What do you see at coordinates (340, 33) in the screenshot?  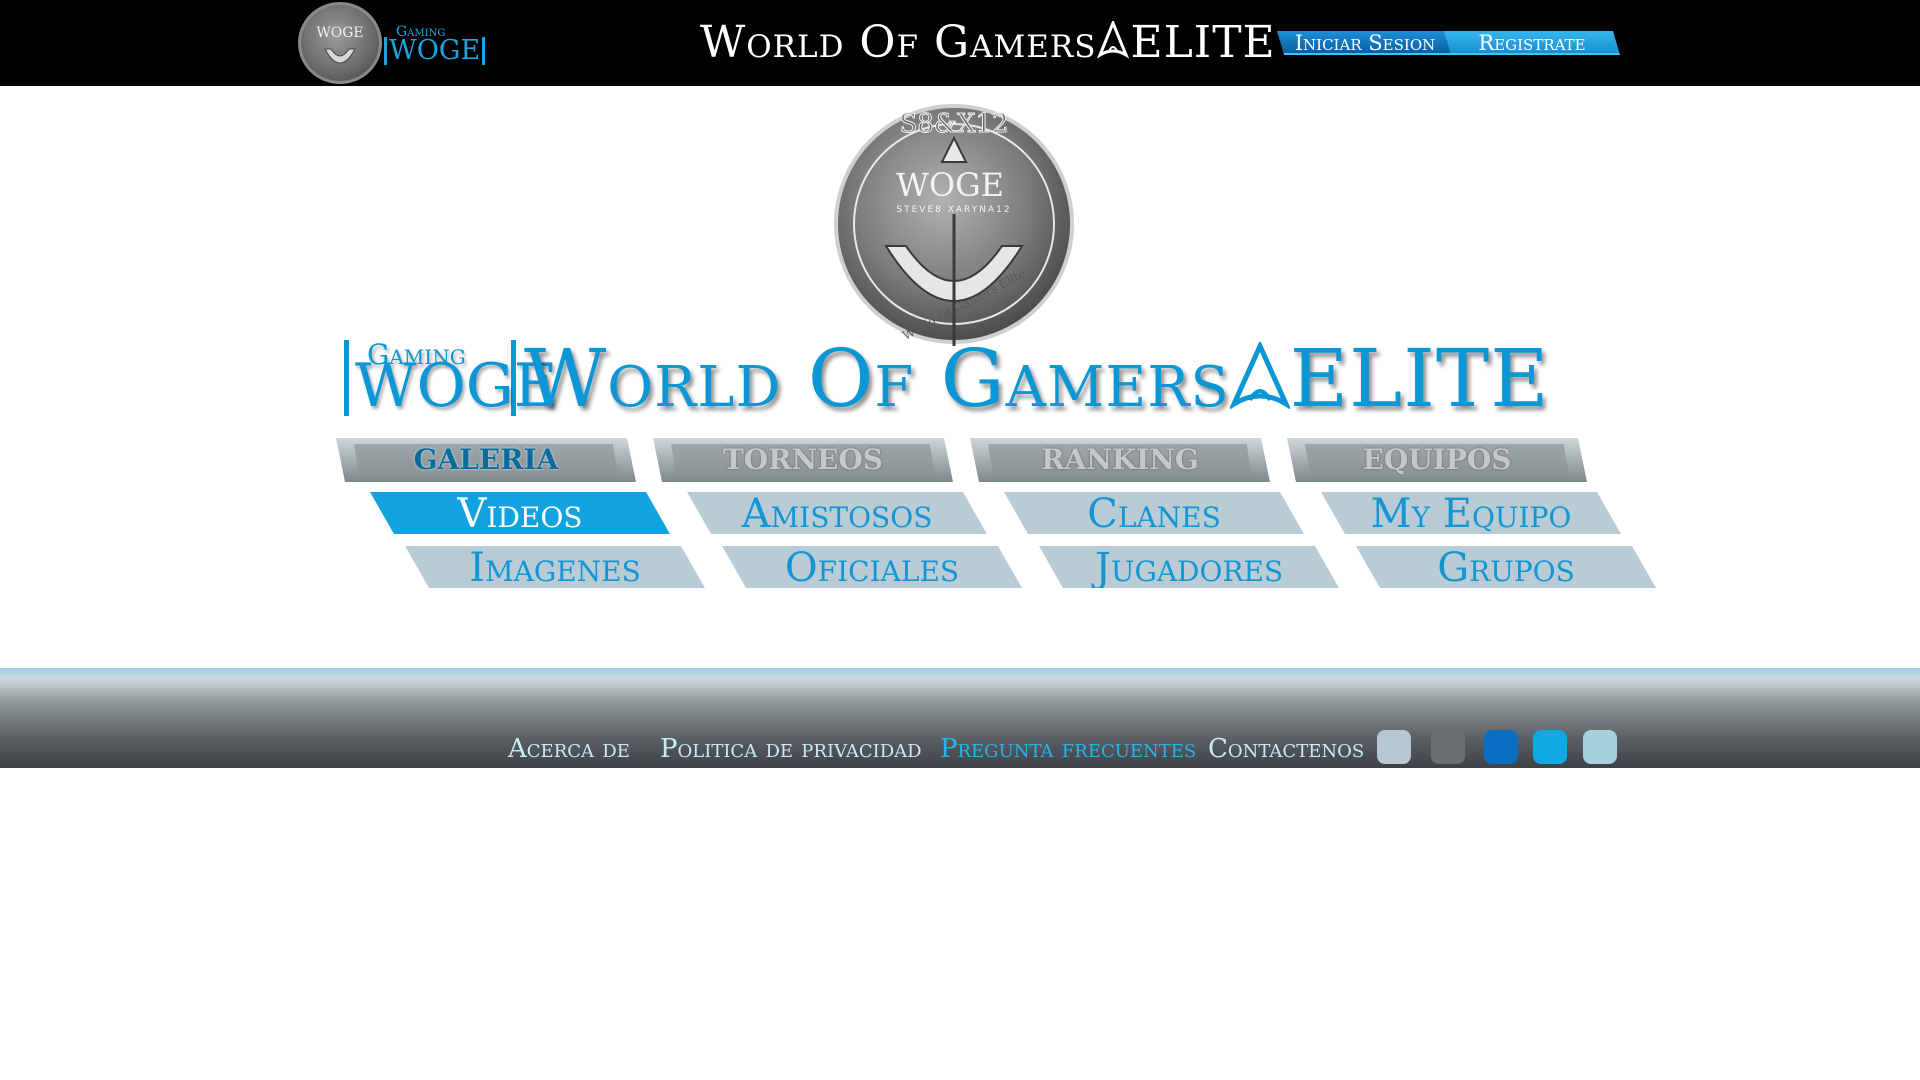 I see `emblem-text: WOGE` at bounding box center [340, 33].